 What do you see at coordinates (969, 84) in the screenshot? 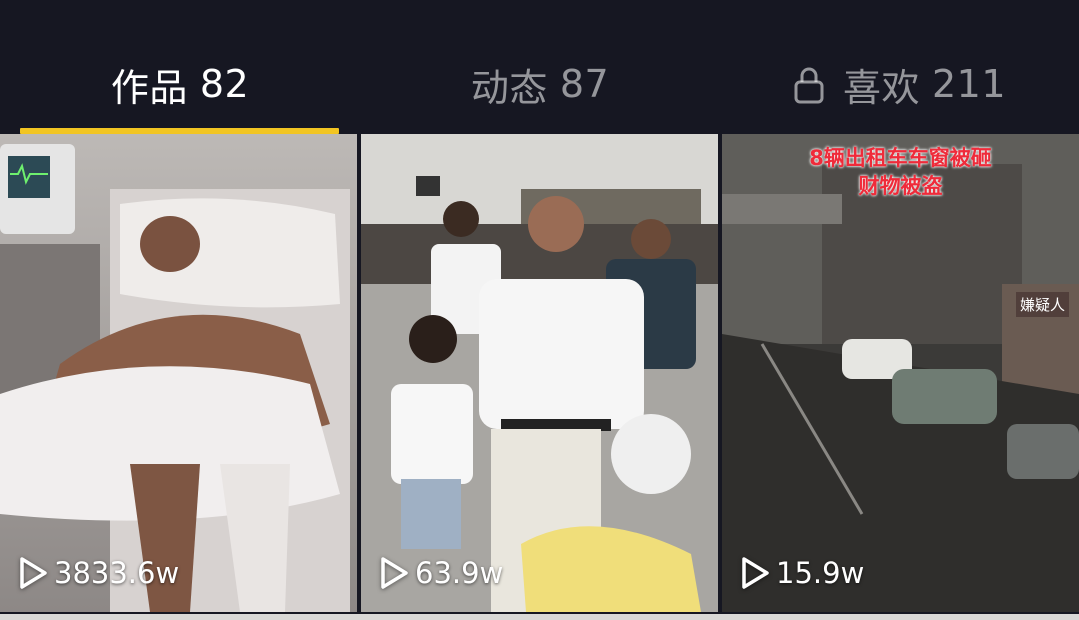
I see `tab-likes-count: 211` at bounding box center [969, 84].